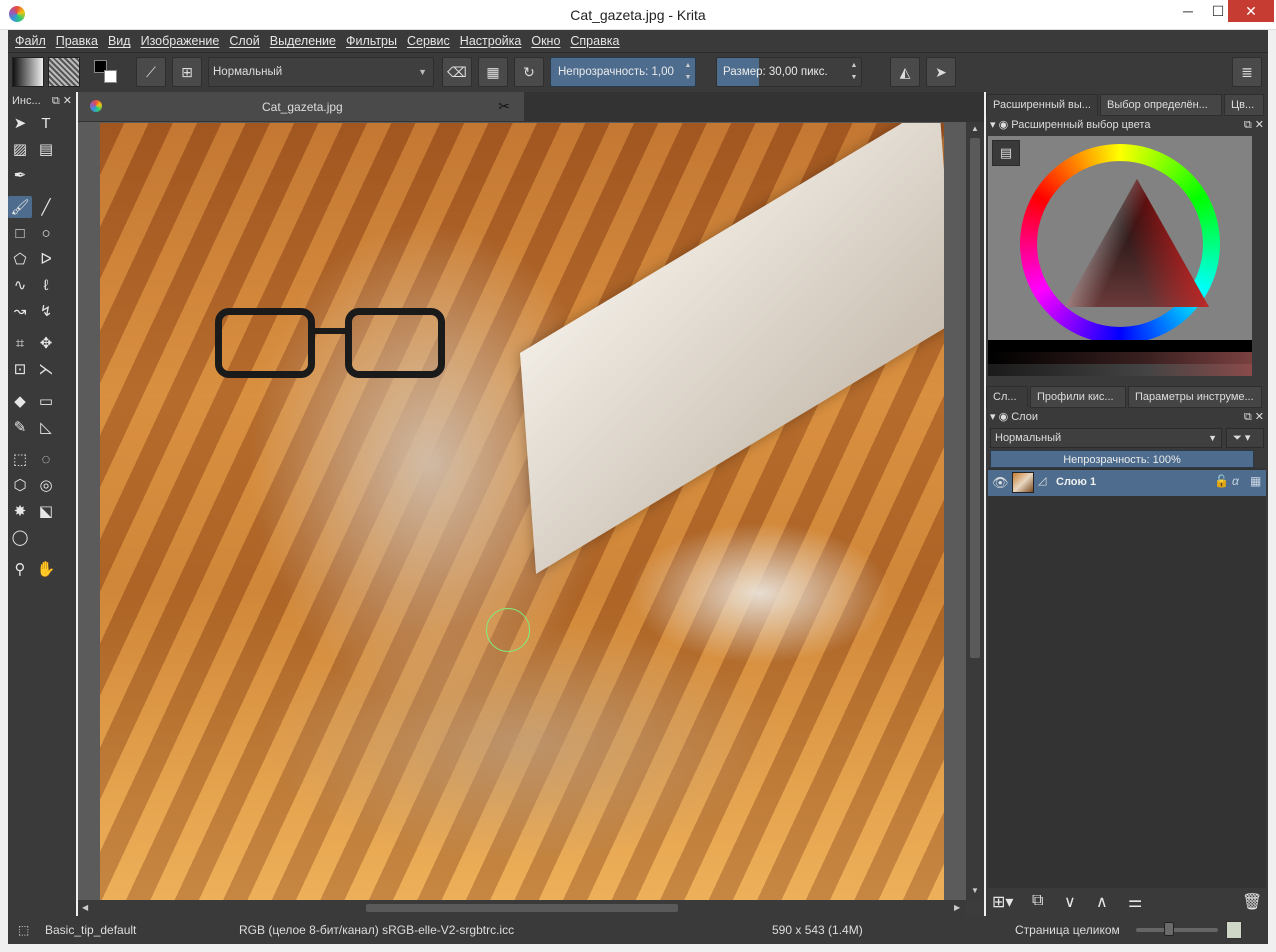 The width and height of the screenshot is (1276, 952). I want to click on similar-color-selection-tool: ⬕, so click(46, 511).